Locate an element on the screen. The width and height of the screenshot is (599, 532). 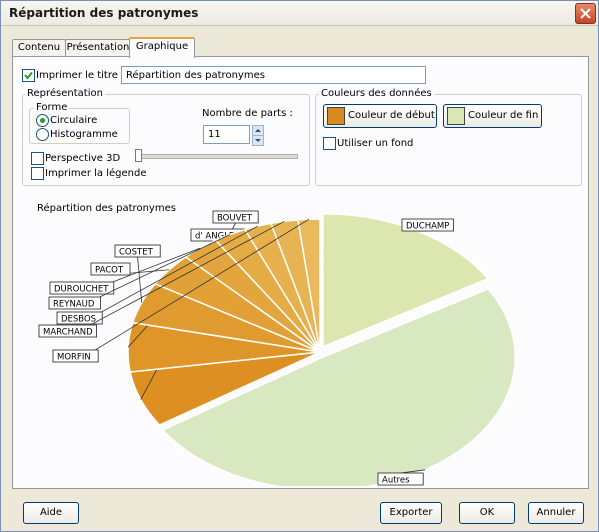
slice-label: PACOT is located at coordinates (109, 271).